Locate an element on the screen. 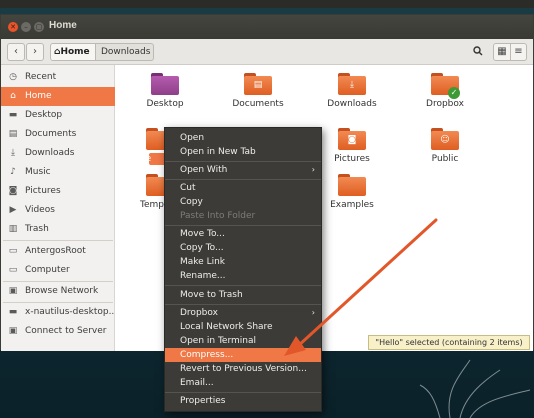 The width and height of the screenshot is (534, 418). sidebar-item-label: Trash is located at coordinates (37, 229).